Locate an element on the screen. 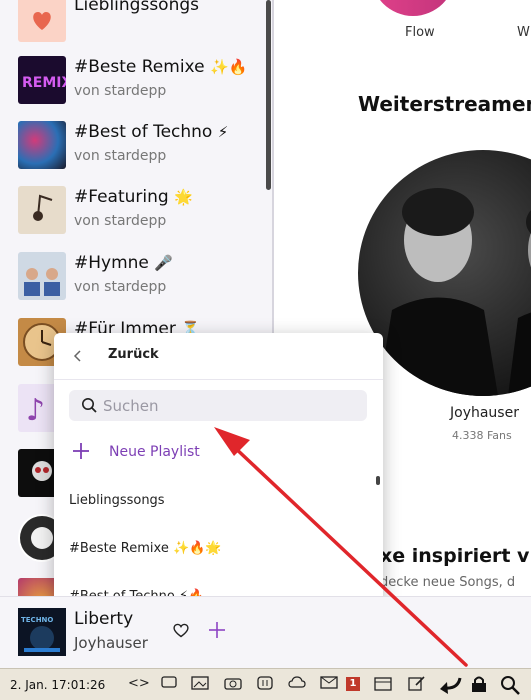 The height and width of the screenshot is (700, 531). mail-icon is located at coordinates (329, 684).